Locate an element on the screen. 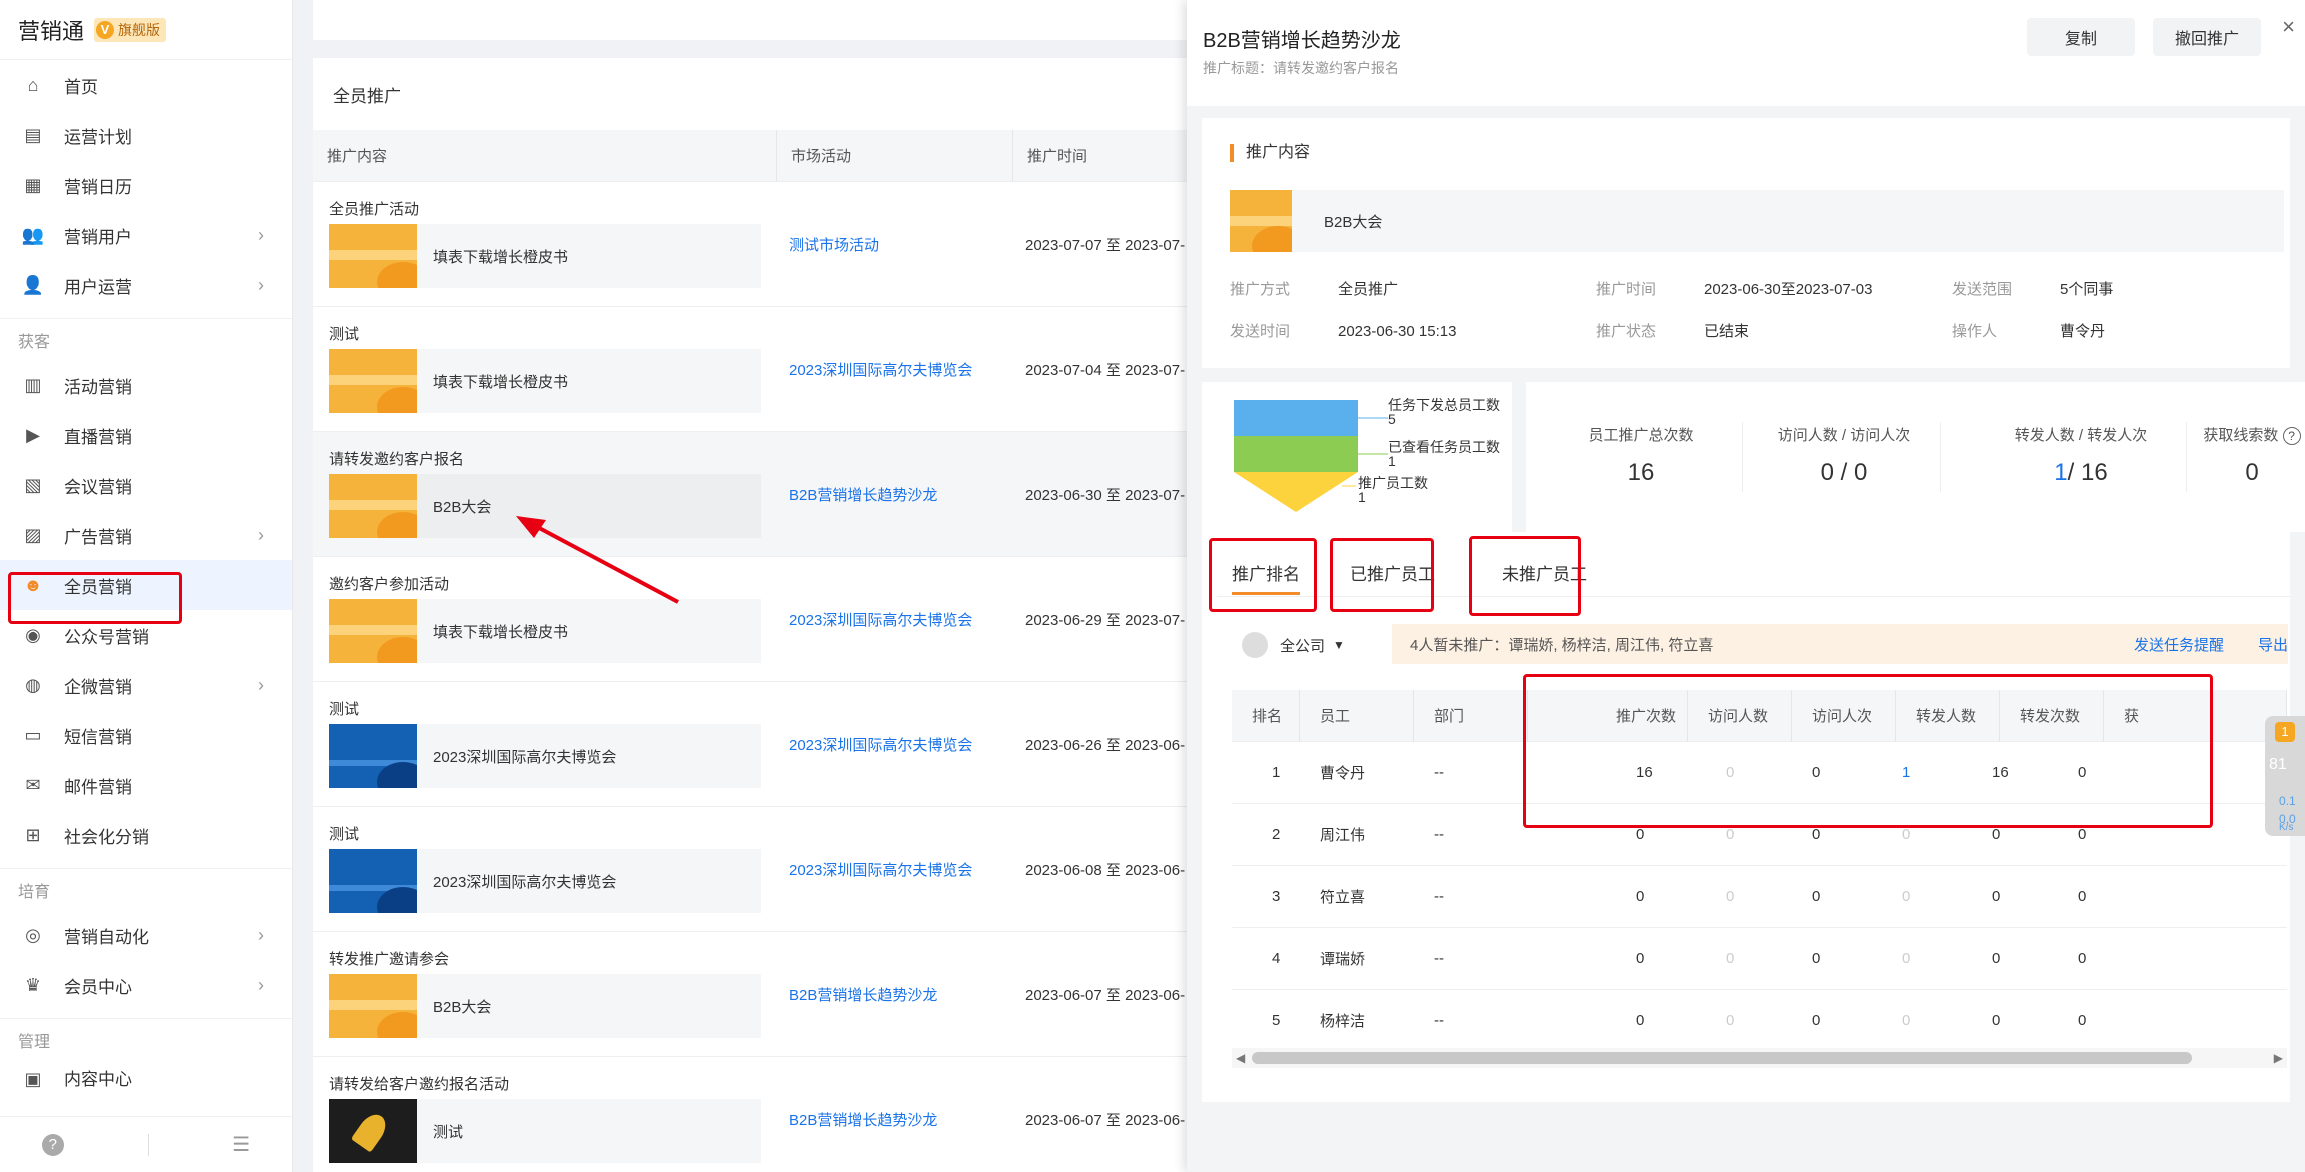 This screenshot has width=2305, height=1172. col-header-1: 员工 is located at coordinates (1357, 715).